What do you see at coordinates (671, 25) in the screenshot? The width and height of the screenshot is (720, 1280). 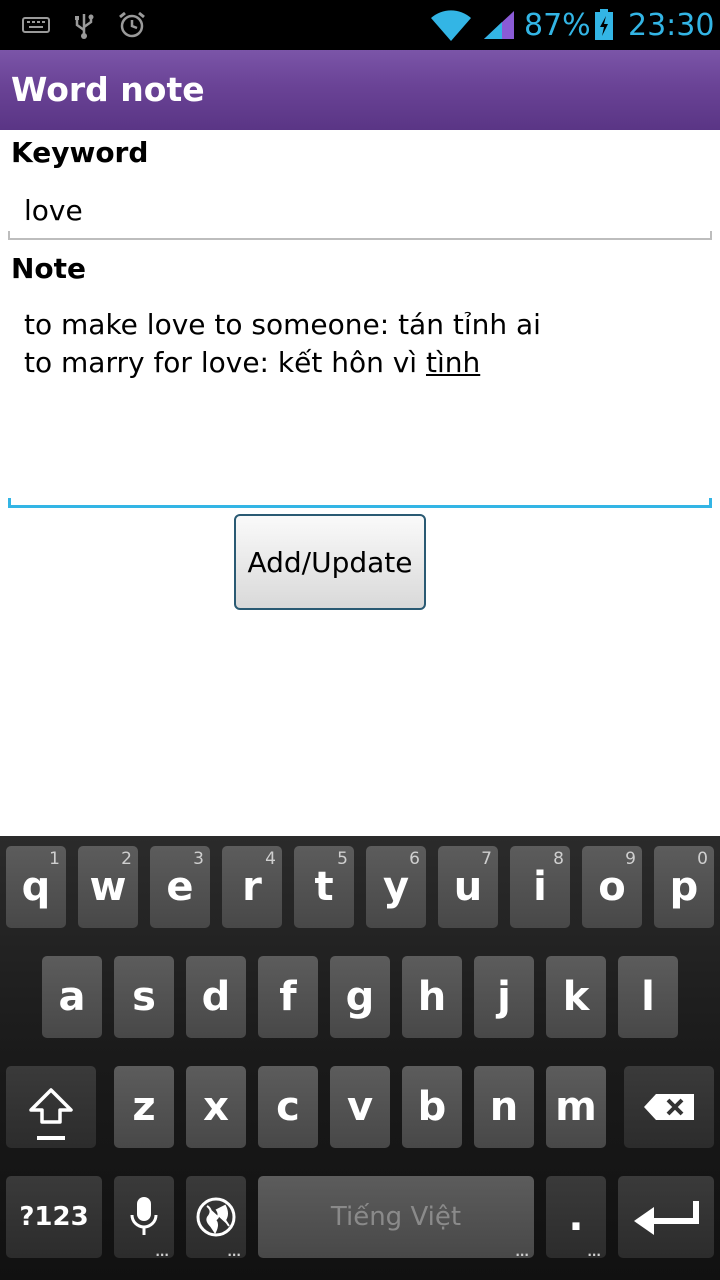 I see `clock: 23:30` at bounding box center [671, 25].